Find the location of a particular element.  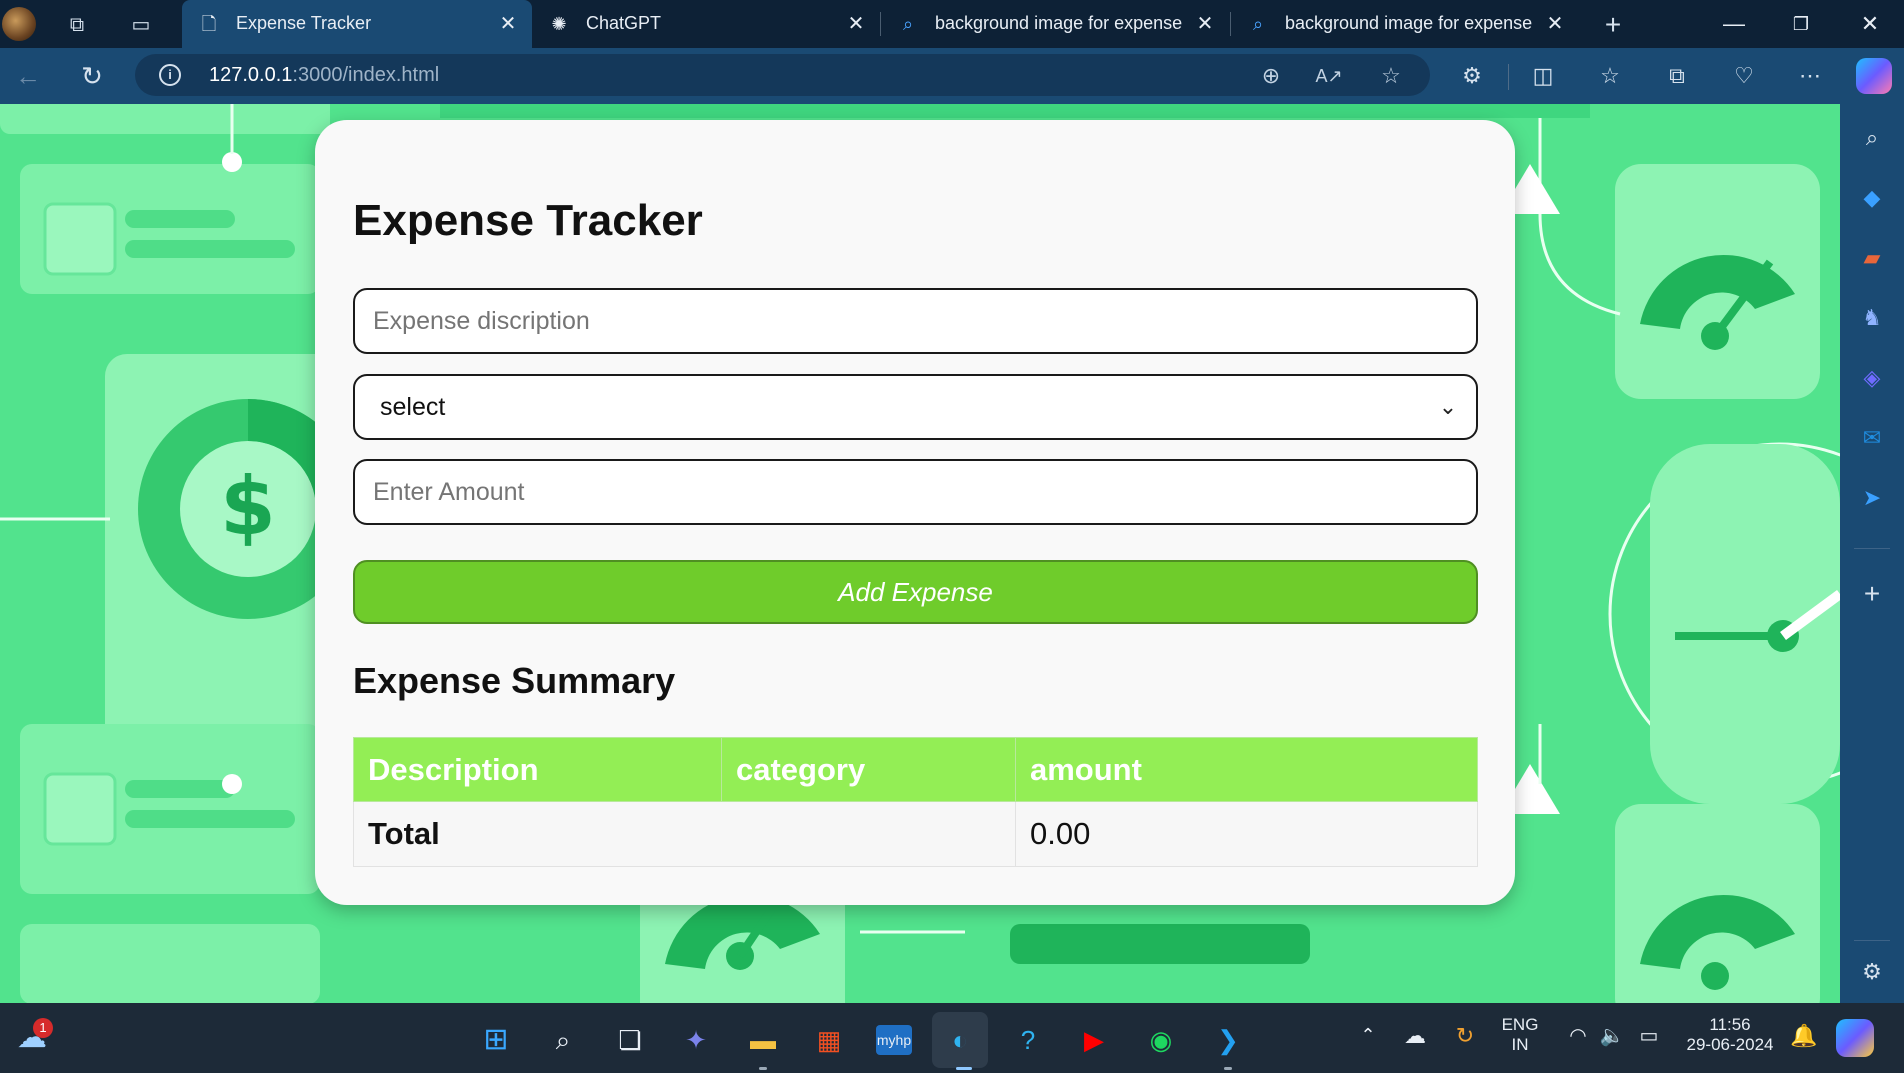

vscode-icon: ❯ is located at coordinates (1228, 1040).